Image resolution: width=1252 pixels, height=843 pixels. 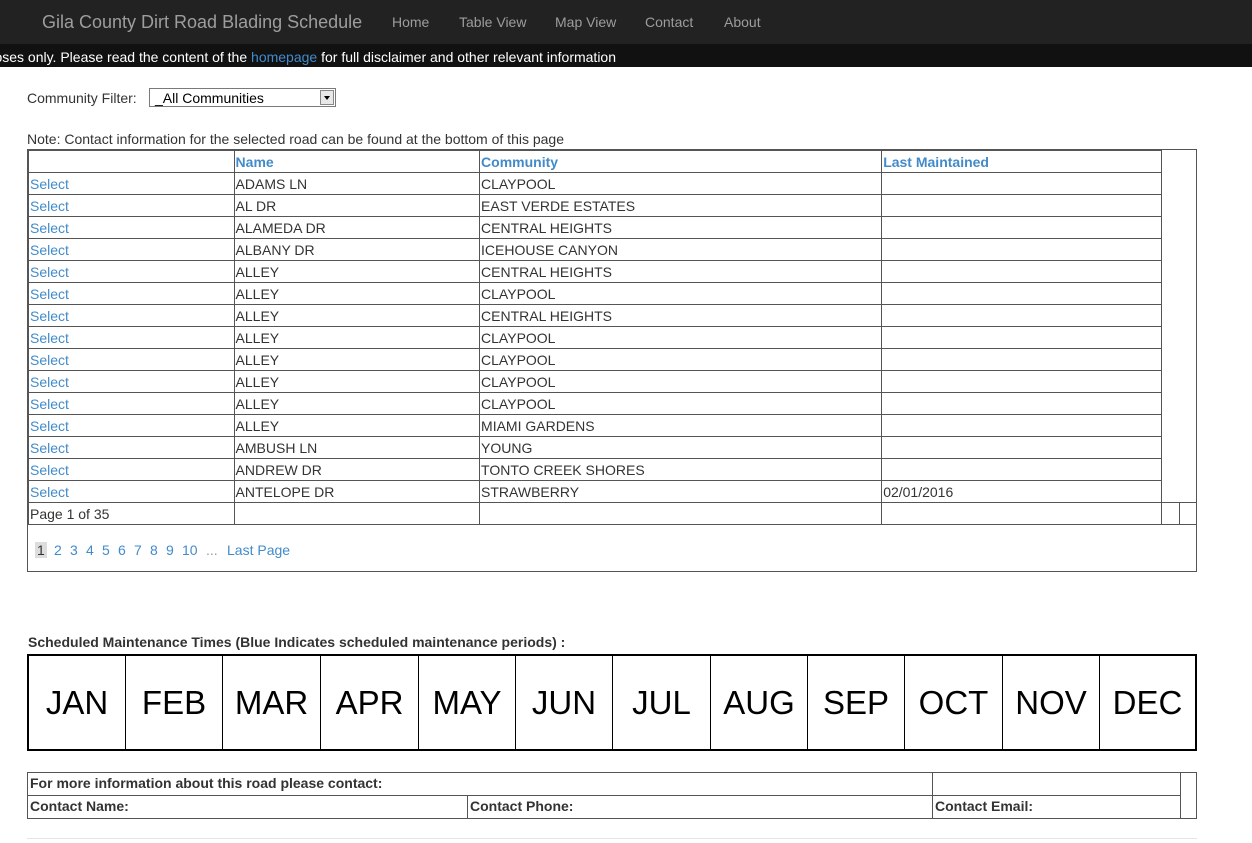 What do you see at coordinates (492, 22) in the screenshot?
I see `nav-link-table-view: Table View` at bounding box center [492, 22].